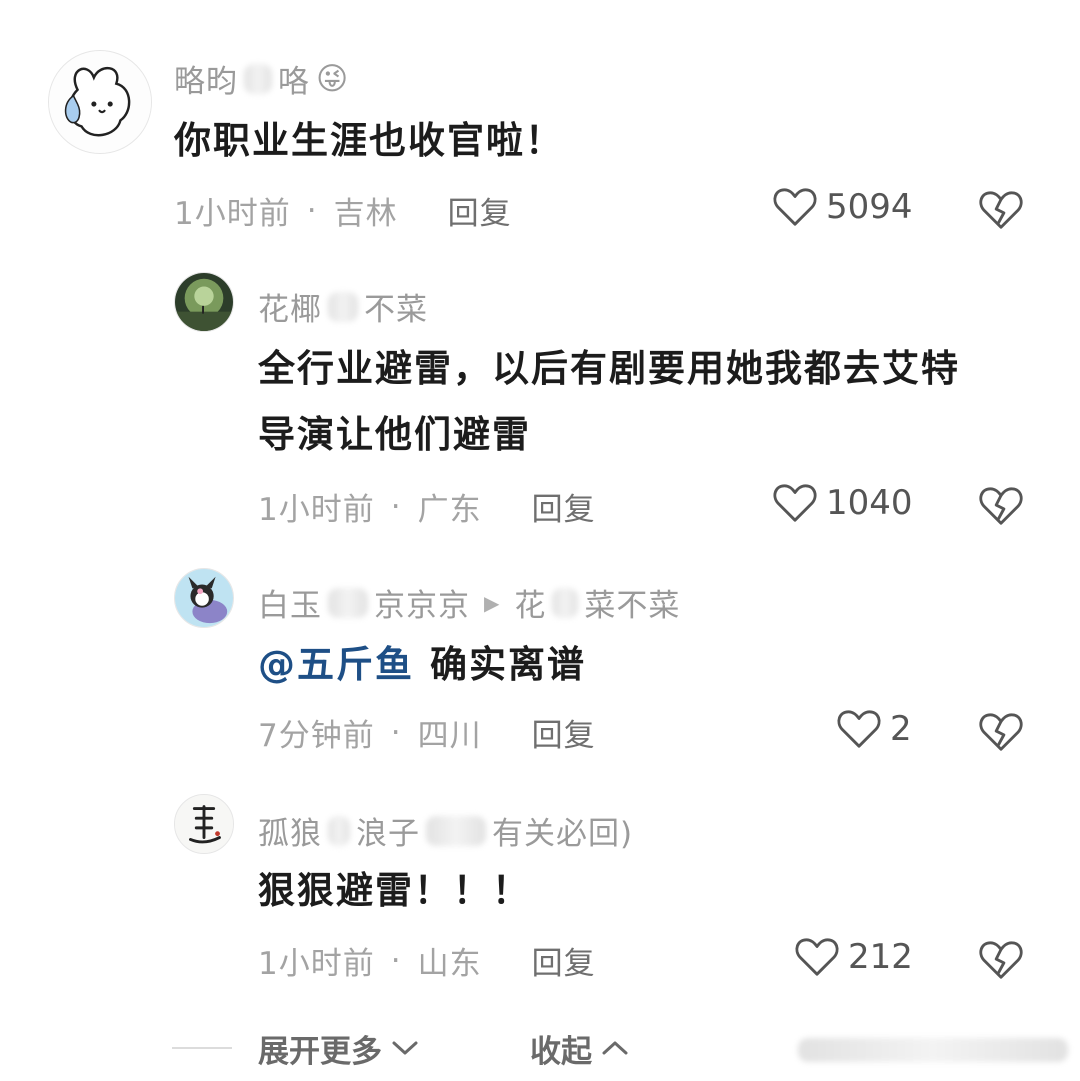 This screenshot has height=1081, width=1080. What do you see at coordinates (869, 207) in the screenshot?
I see `like-count: 5094` at bounding box center [869, 207].